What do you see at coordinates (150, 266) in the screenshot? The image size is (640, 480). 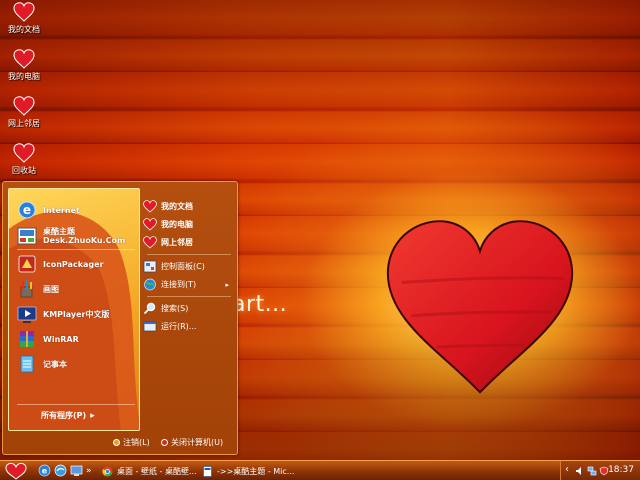 I see `control-panel-icon` at bounding box center [150, 266].